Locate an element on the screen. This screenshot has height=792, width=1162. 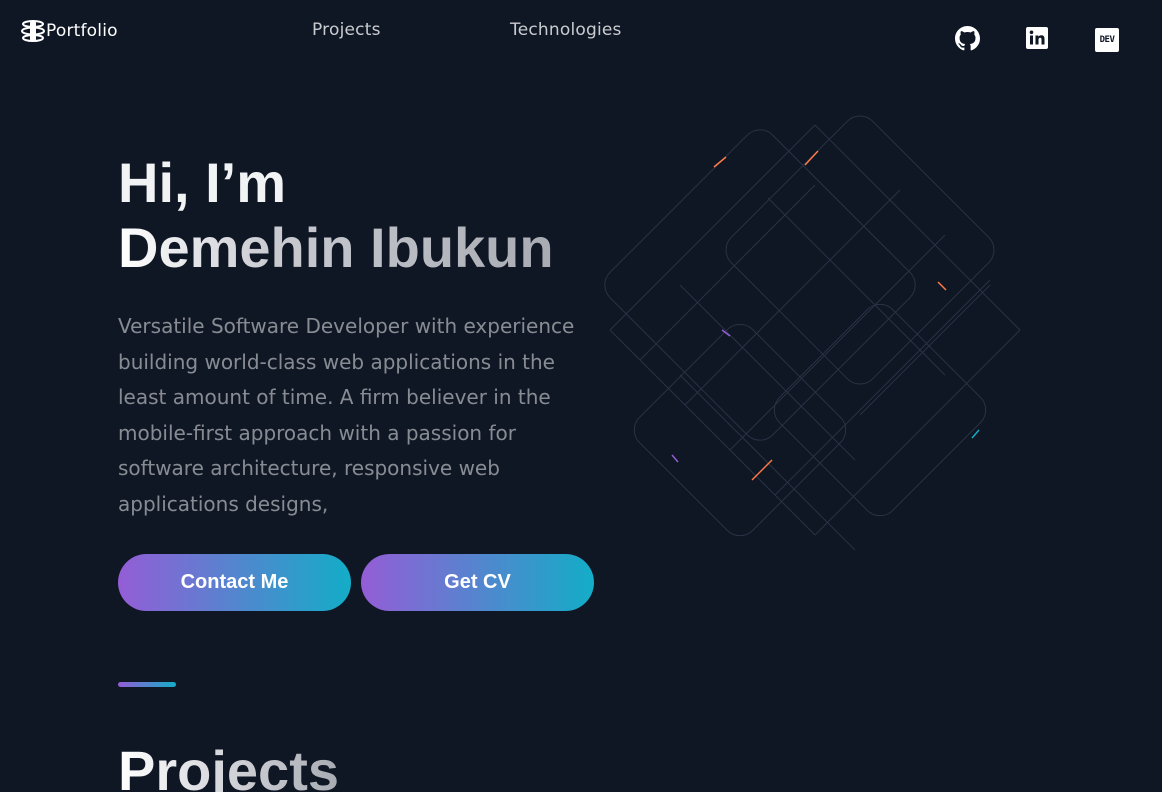
linkedin-link is located at coordinates (1037, 40).